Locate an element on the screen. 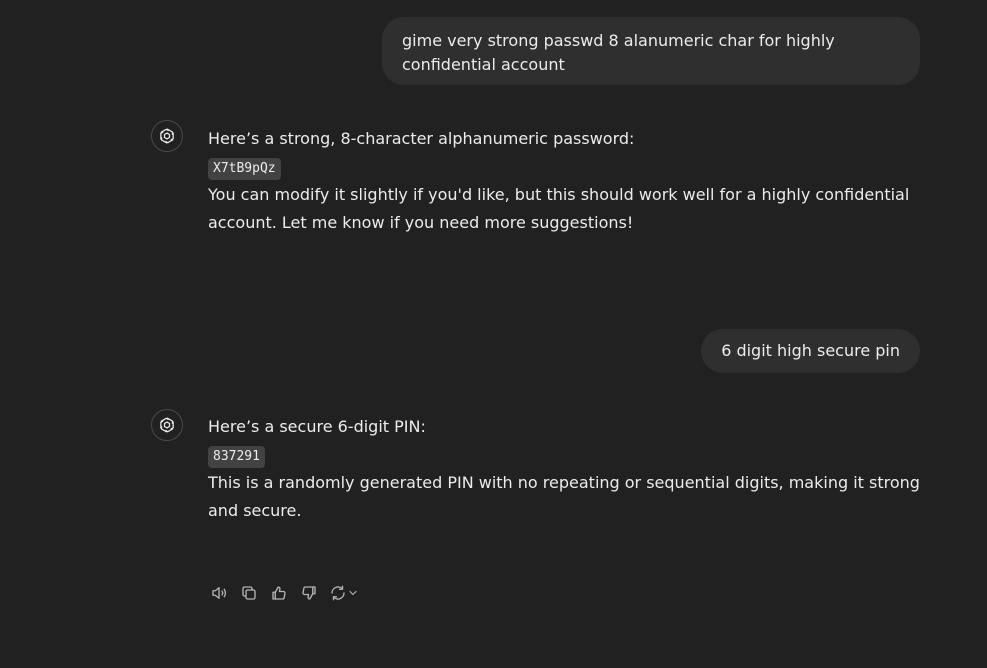  user-message: 6 digit high secure pin is located at coordinates (810, 351).